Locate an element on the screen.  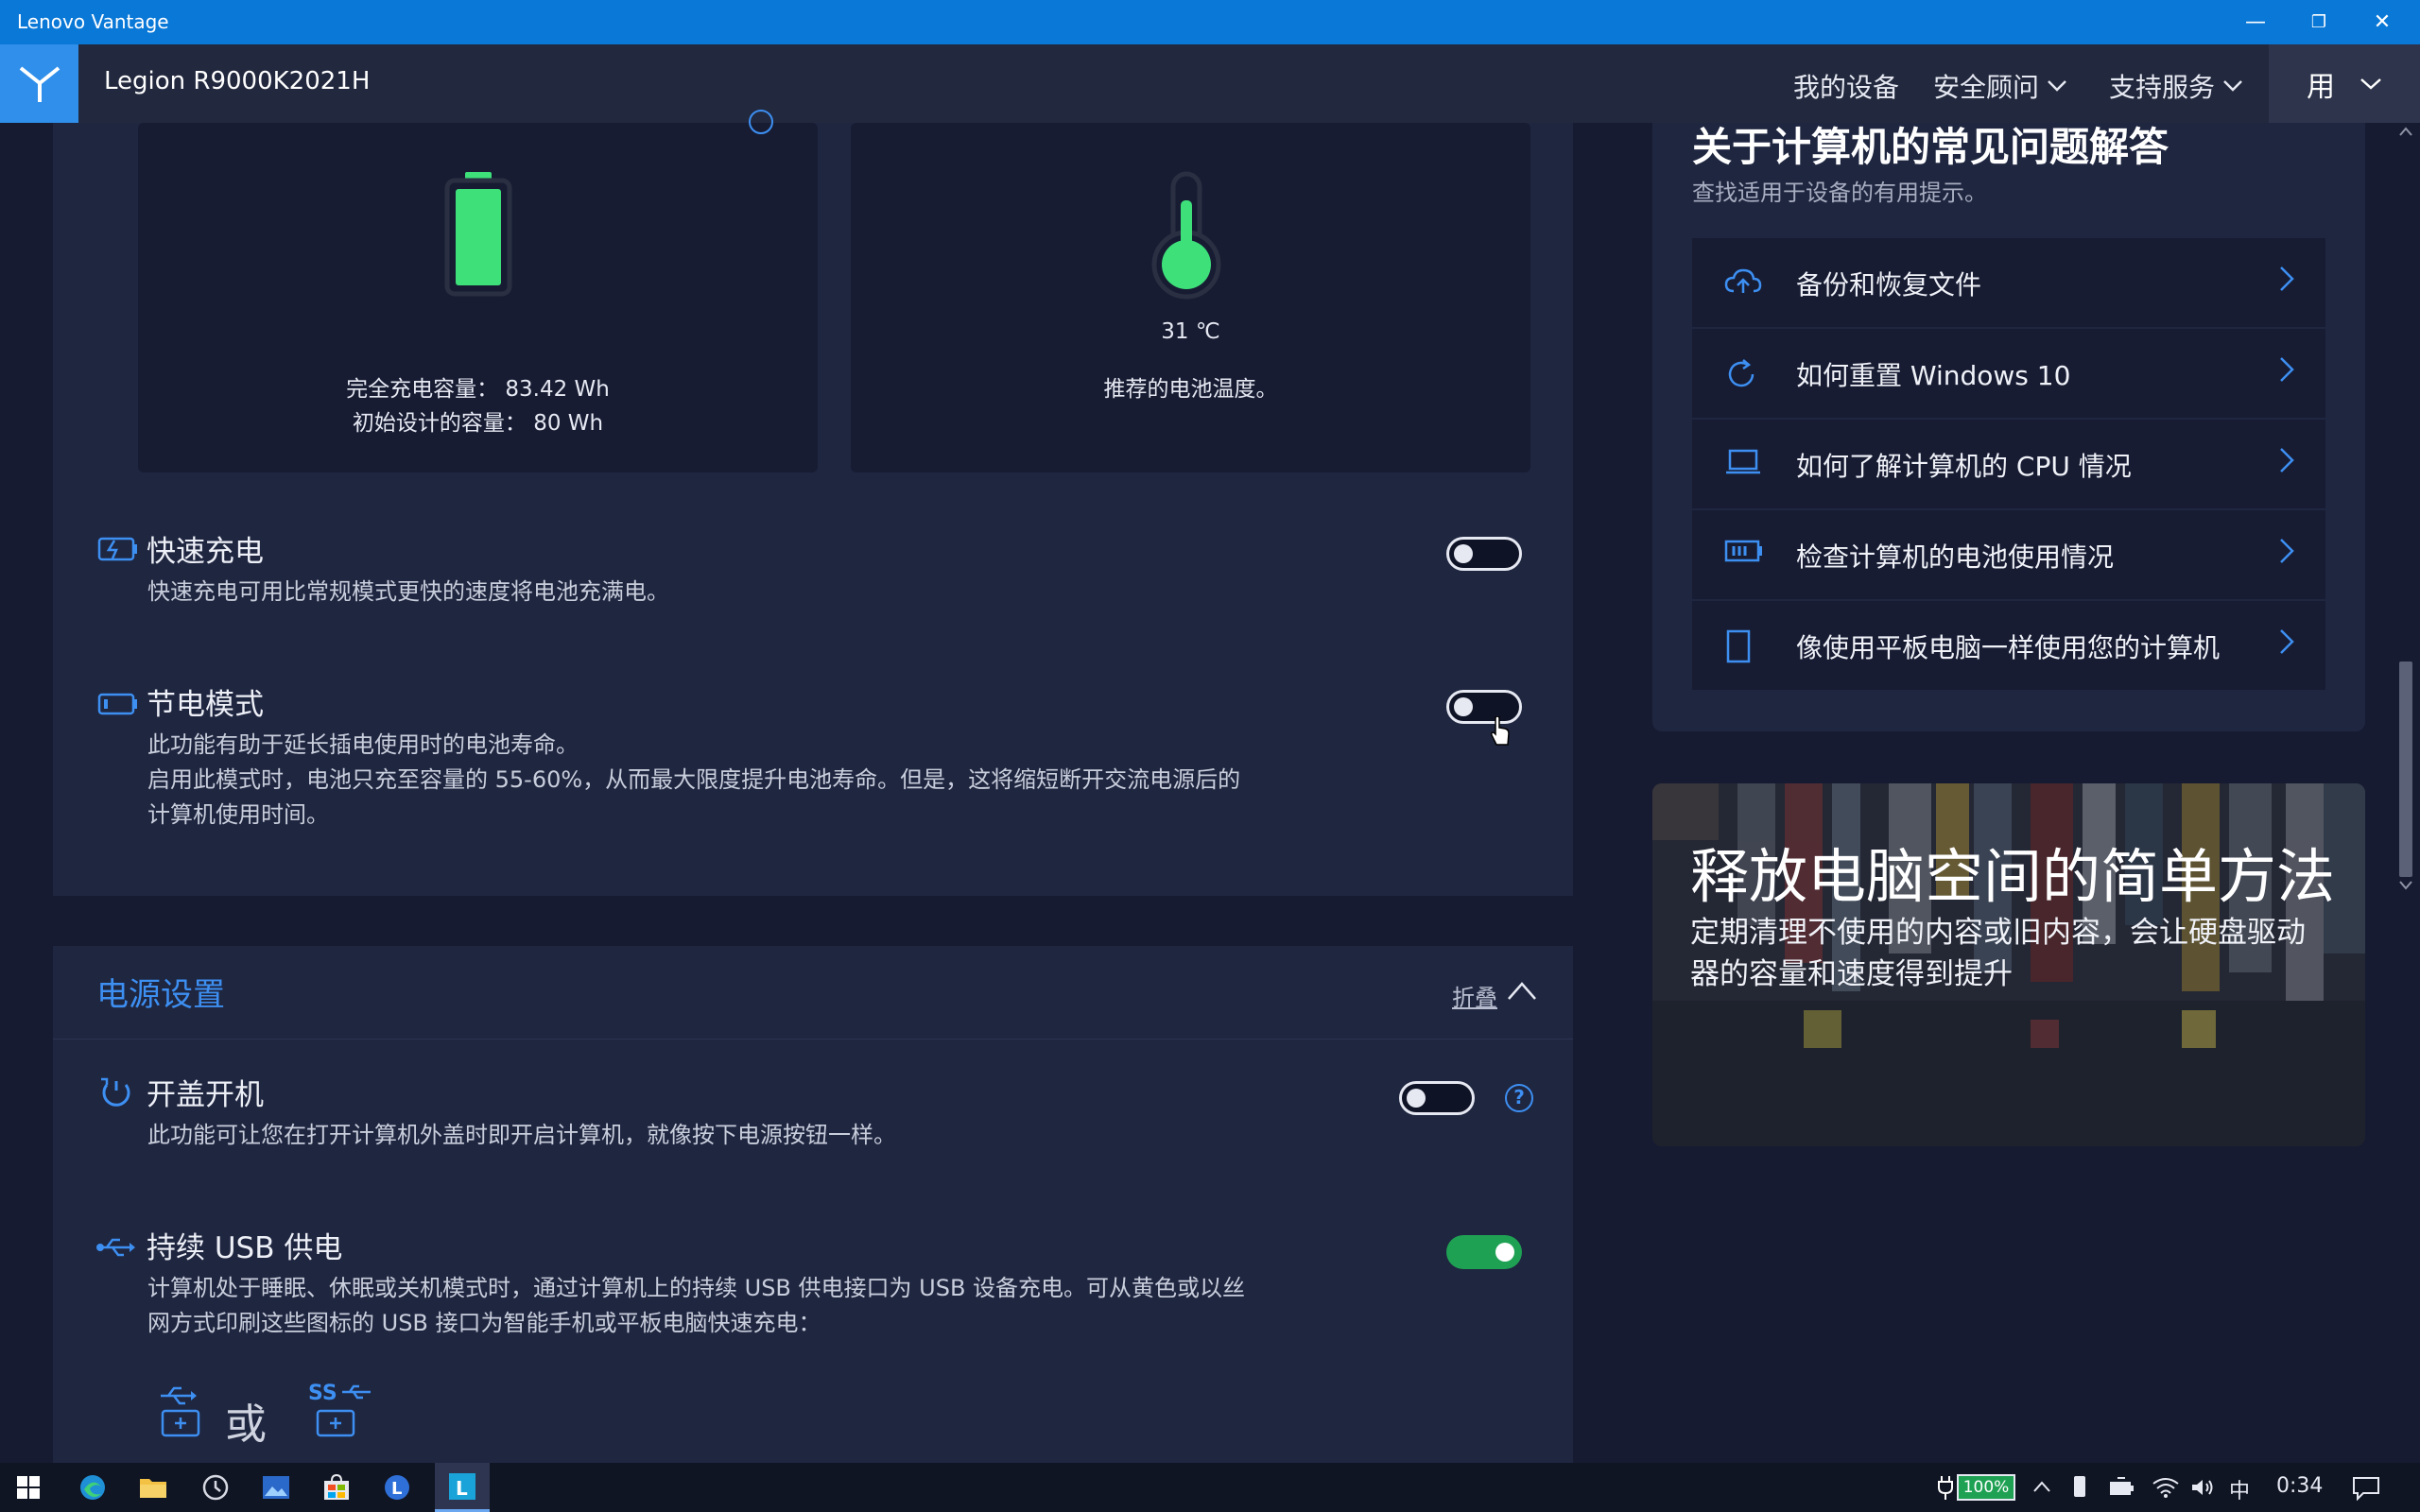
lenovo-app-taskbar-button: L is located at coordinates (397, 1487).